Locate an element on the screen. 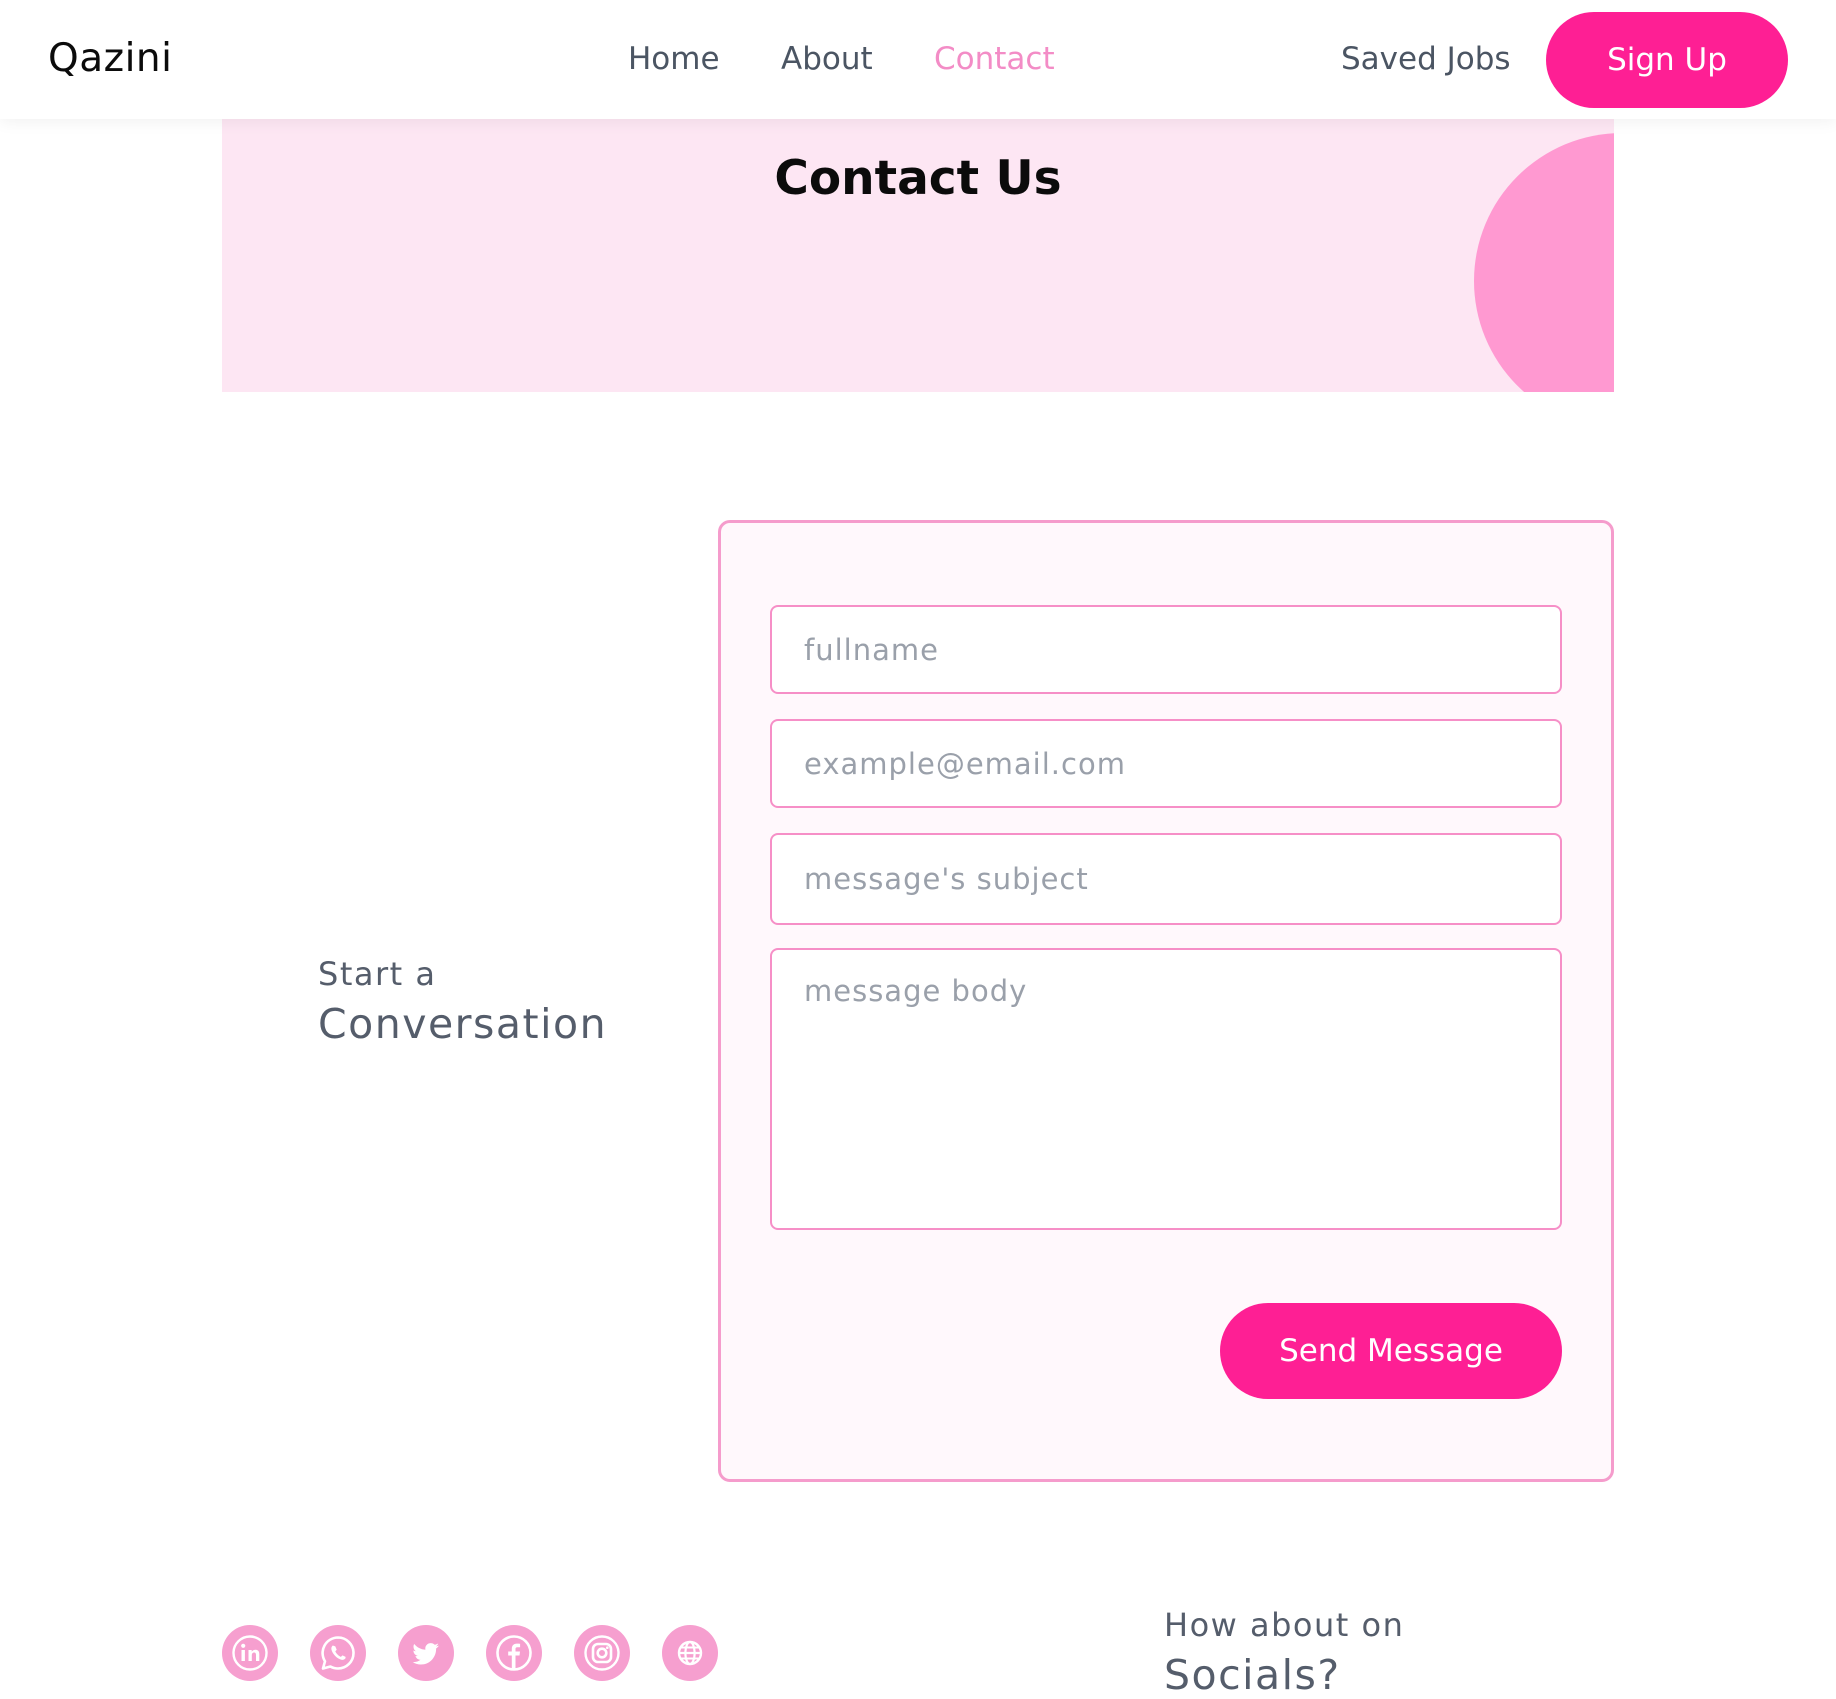  nav-link-contact: Contact is located at coordinates (994, 59).